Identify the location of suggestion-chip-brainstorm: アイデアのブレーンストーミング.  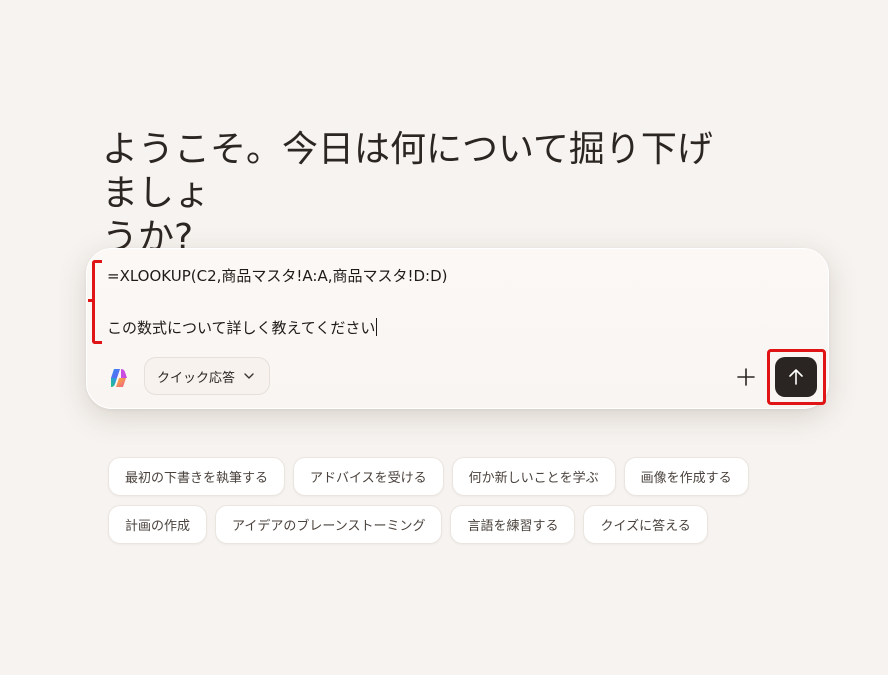
(329, 524).